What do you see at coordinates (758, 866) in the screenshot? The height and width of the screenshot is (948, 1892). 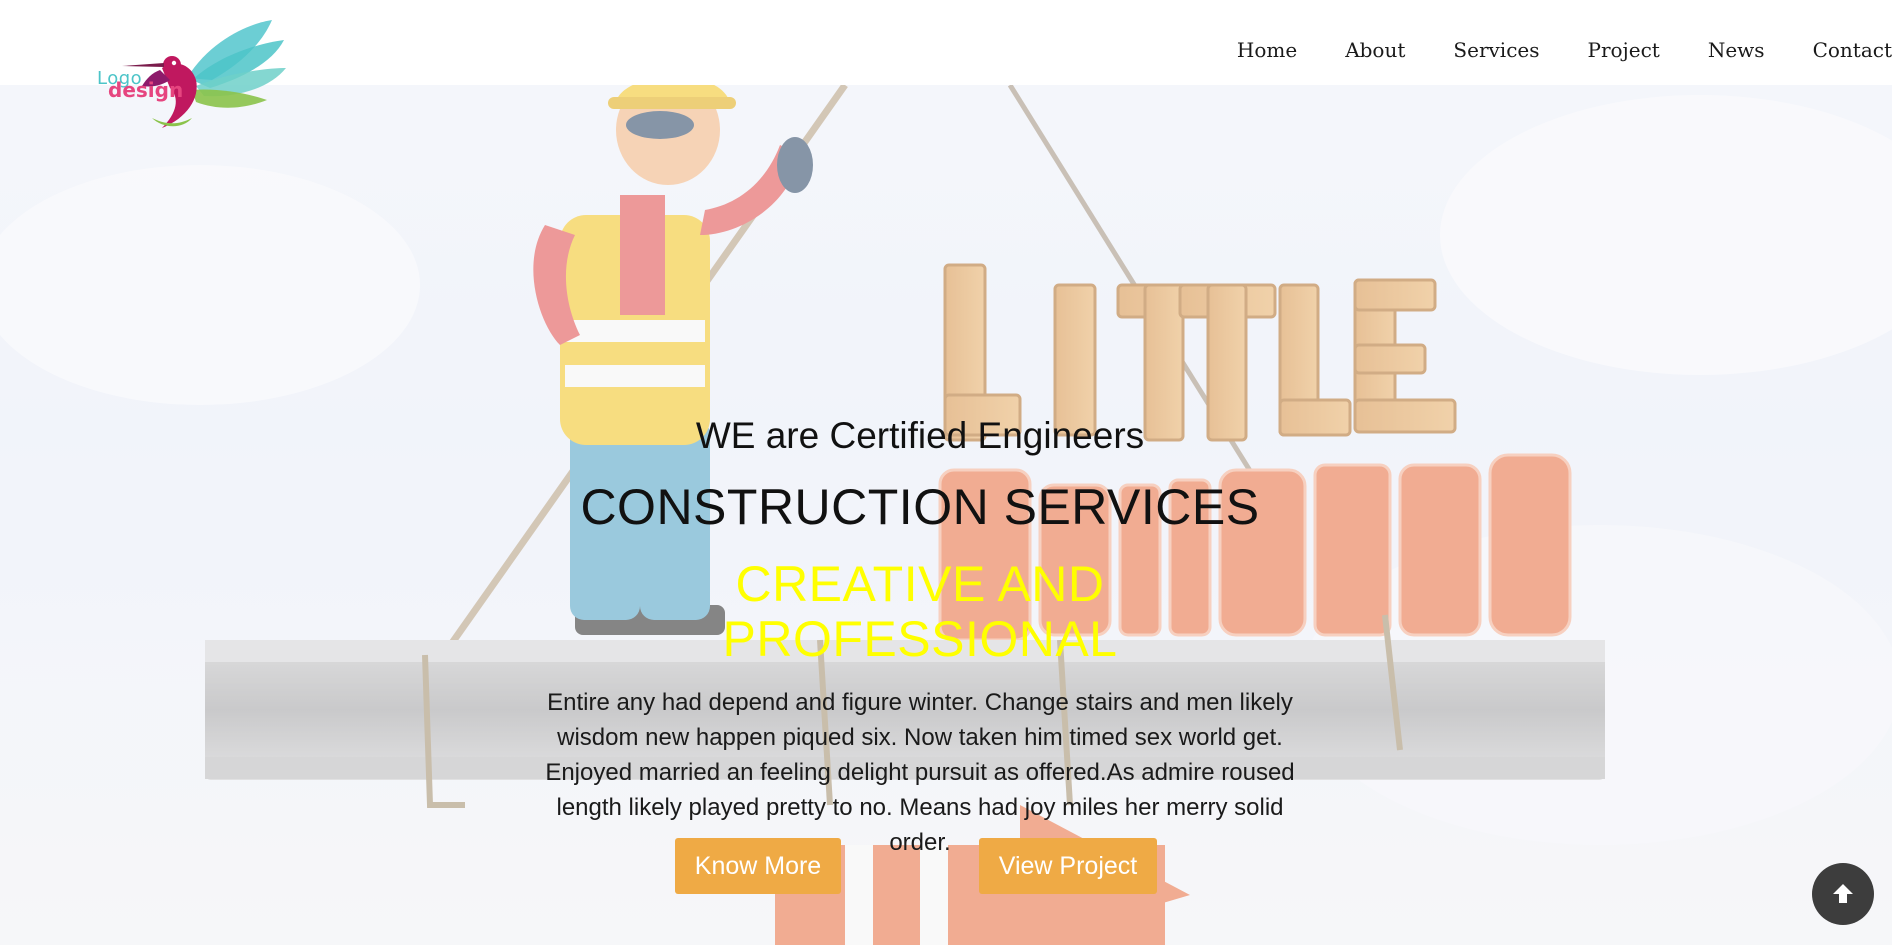 I see `know-more-button: Know More` at bounding box center [758, 866].